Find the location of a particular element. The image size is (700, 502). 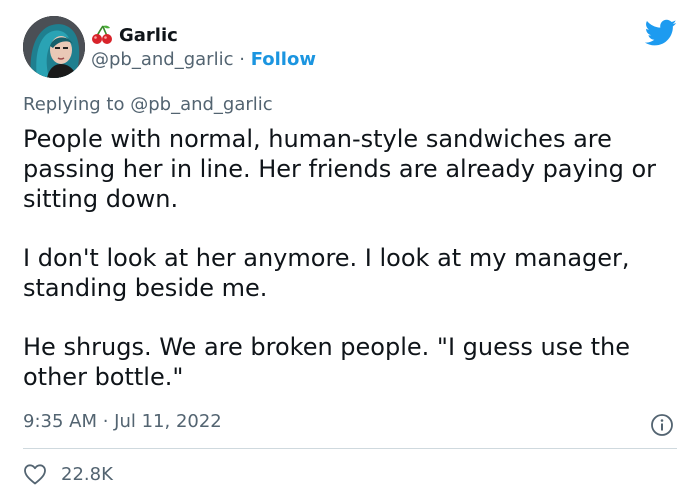

like-button: 22.8K is located at coordinates (68, 474).